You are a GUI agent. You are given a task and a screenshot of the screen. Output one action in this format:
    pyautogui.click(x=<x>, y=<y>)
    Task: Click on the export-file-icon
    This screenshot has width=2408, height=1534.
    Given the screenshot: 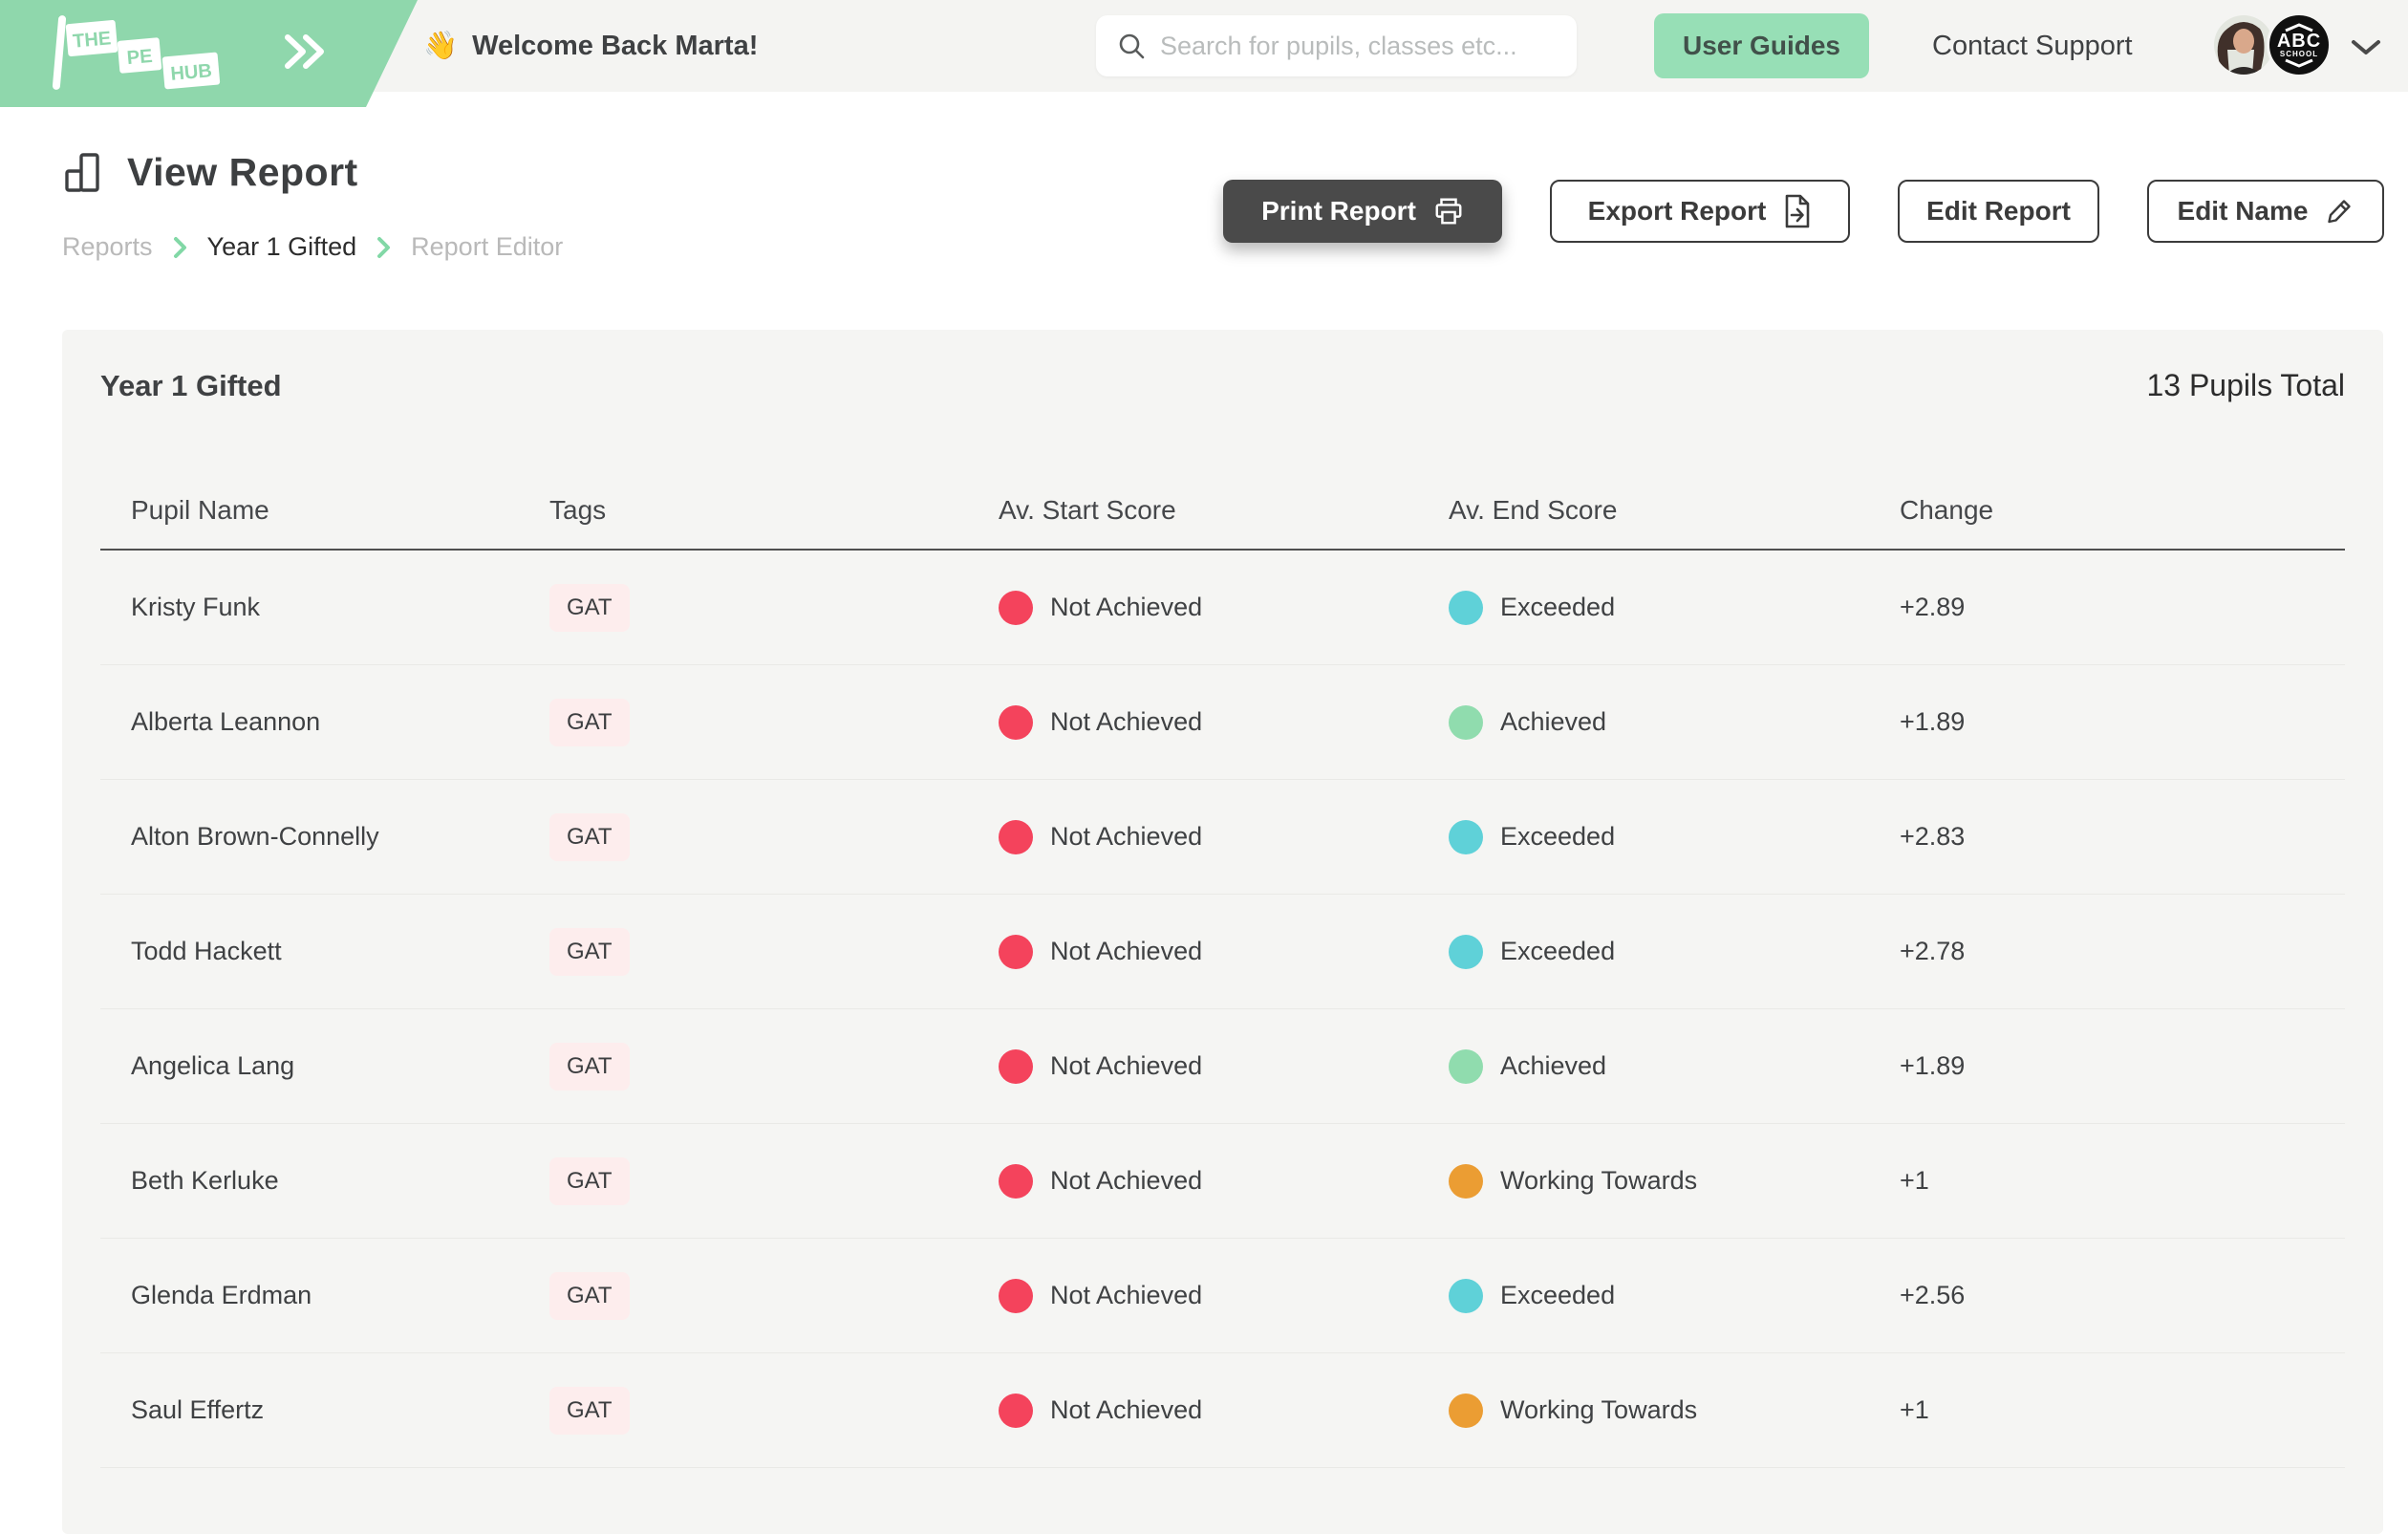 What is the action you would take?
    pyautogui.click(x=1798, y=211)
    